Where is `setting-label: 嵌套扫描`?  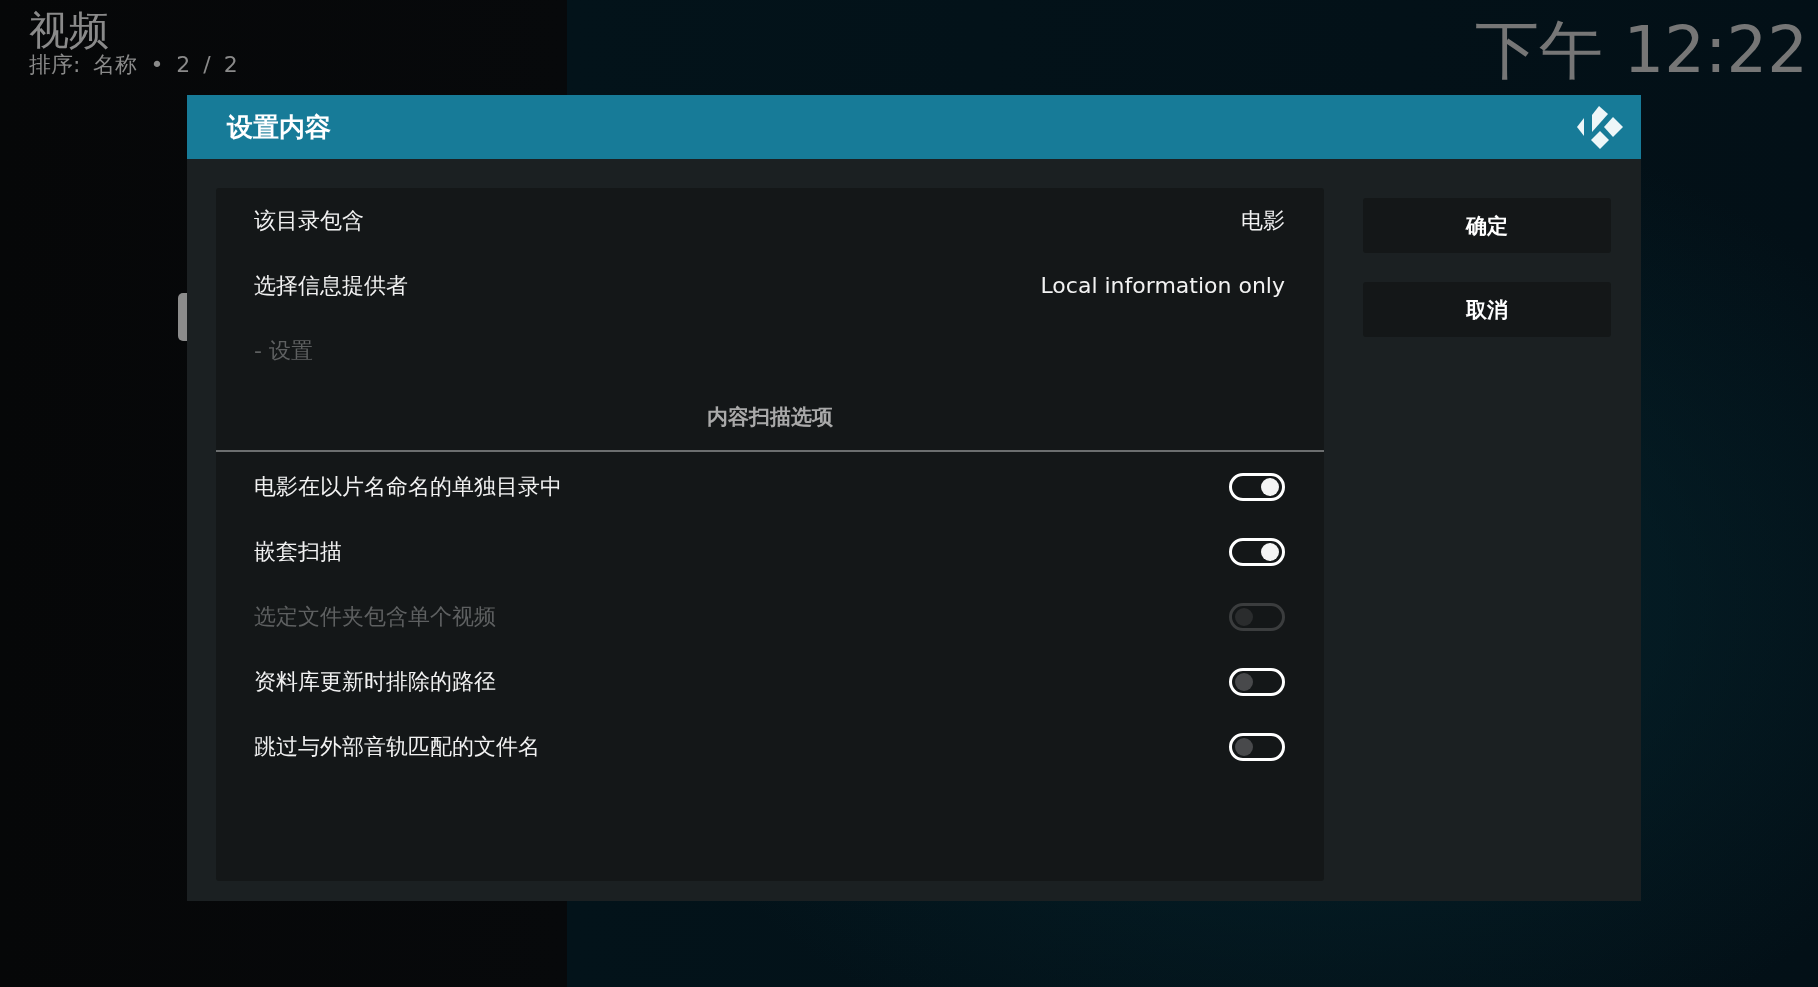 setting-label: 嵌套扫描 is located at coordinates (298, 551).